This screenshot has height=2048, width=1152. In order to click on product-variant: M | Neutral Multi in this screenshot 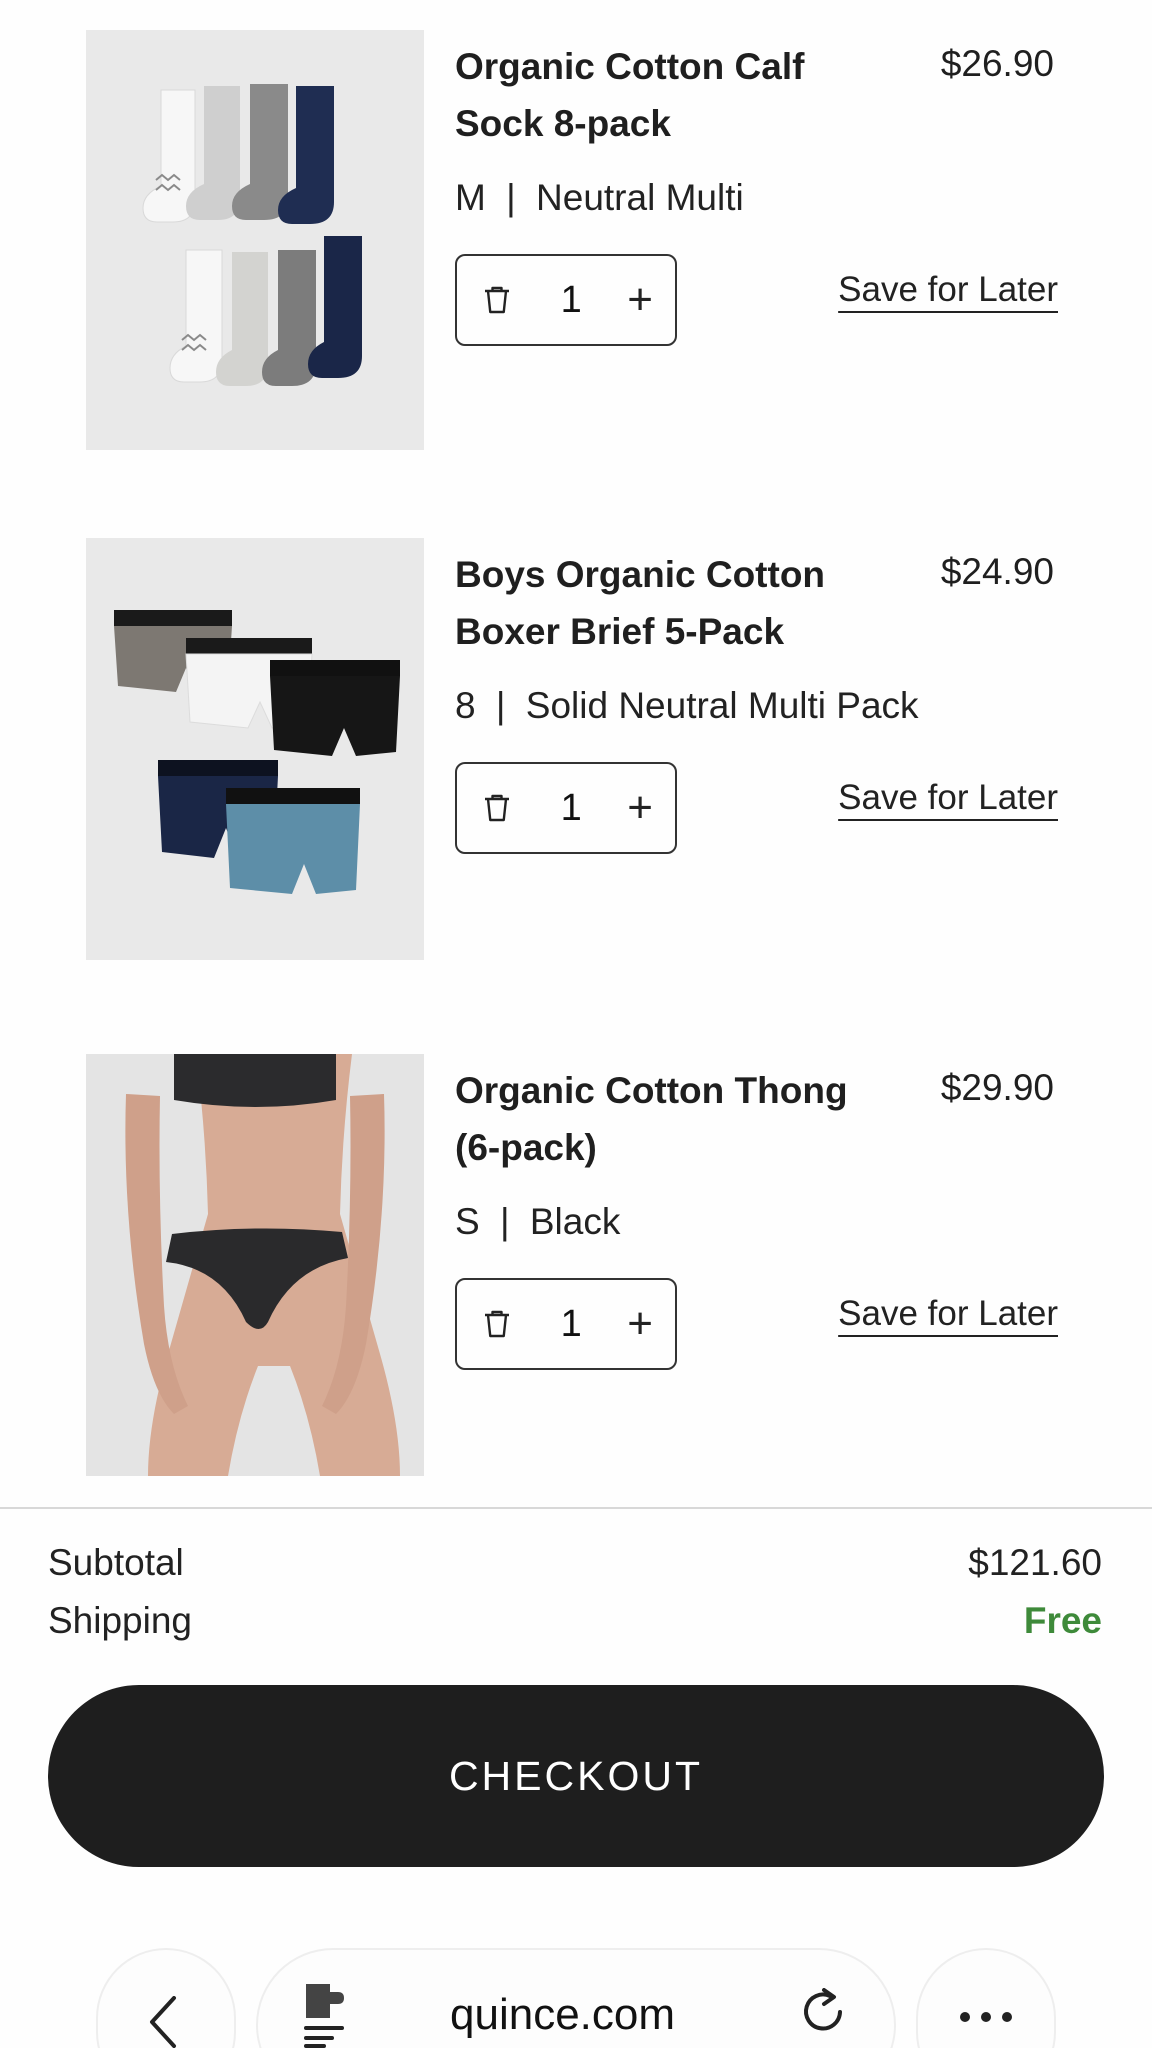, I will do `click(599, 198)`.